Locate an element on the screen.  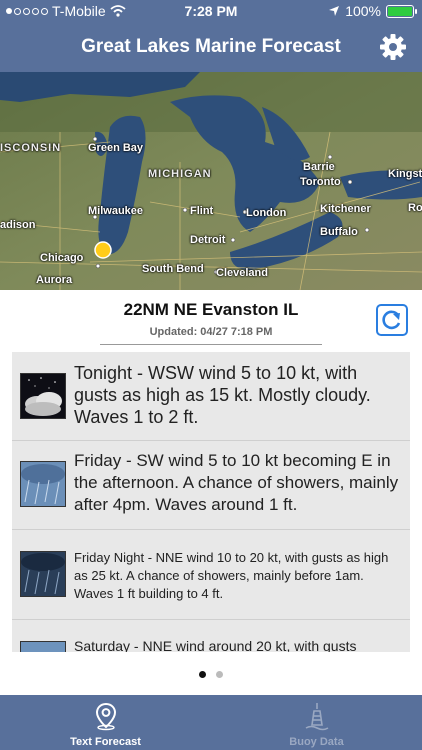
gear-icon is located at coordinates (393, 47).